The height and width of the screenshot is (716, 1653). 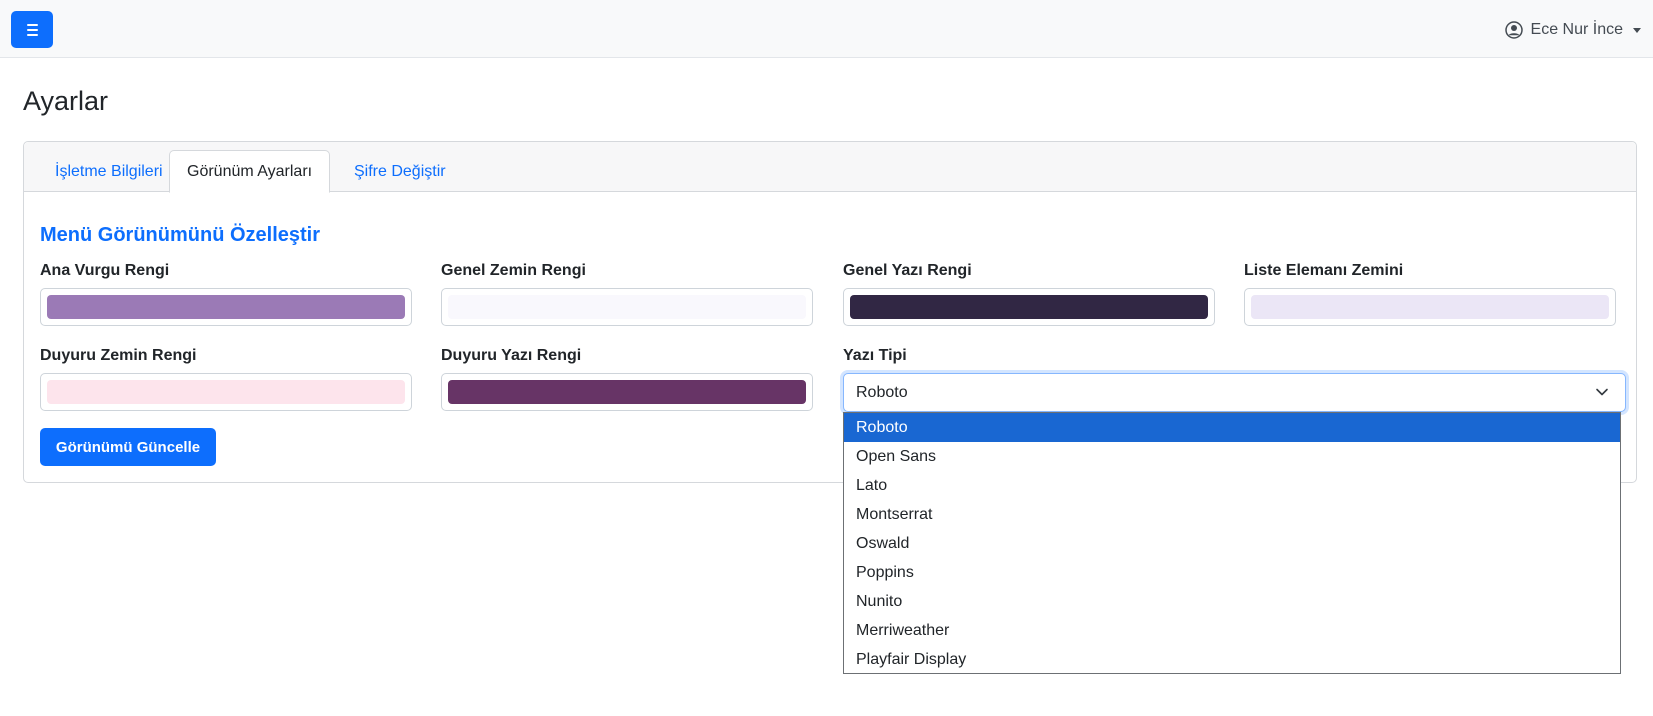 I want to click on field-label-announcement-background: Duyuru Zemin Rengi, so click(x=118, y=355).